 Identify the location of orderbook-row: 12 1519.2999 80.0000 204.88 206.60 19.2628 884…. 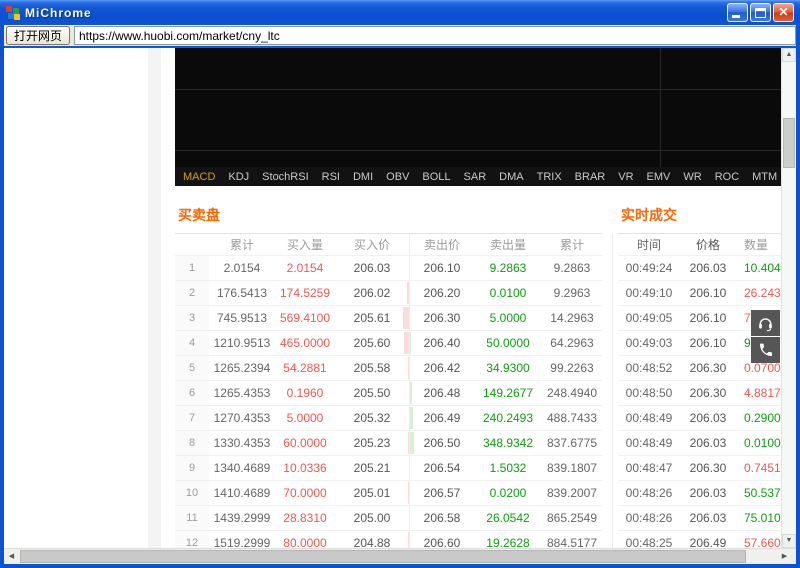
(388, 539).